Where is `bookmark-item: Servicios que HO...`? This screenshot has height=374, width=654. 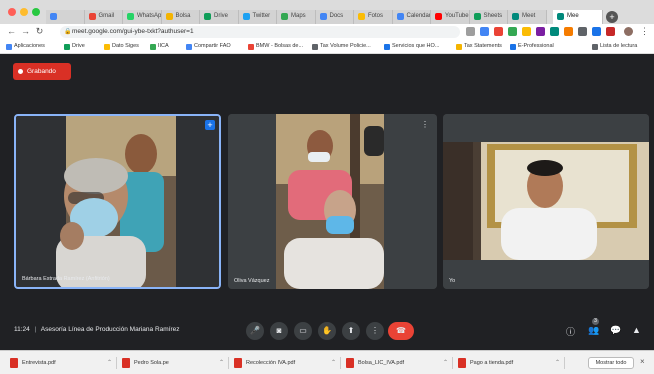
bookmark-item: Servicios que HO... is located at coordinates (411, 46).